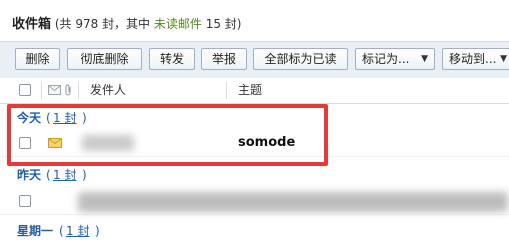 Image resolution: width=509 pixels, height=242 pixels. I want to click on column-header: 发件人 主题, so click(254, 91).